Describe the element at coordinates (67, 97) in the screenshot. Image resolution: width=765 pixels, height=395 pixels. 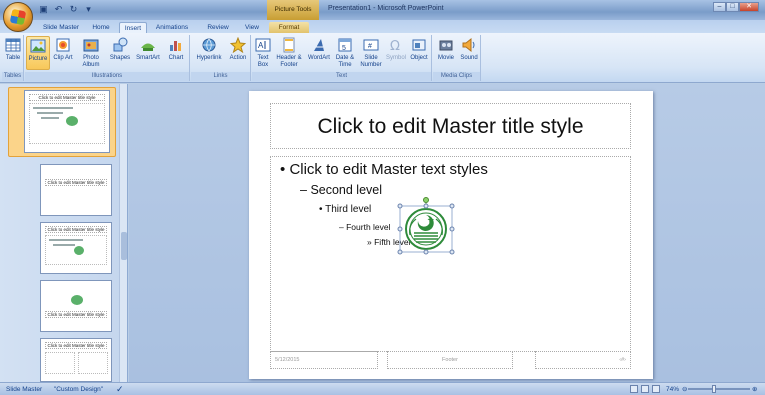
I see `thumb-title: Click to edit Master title style` at that location.